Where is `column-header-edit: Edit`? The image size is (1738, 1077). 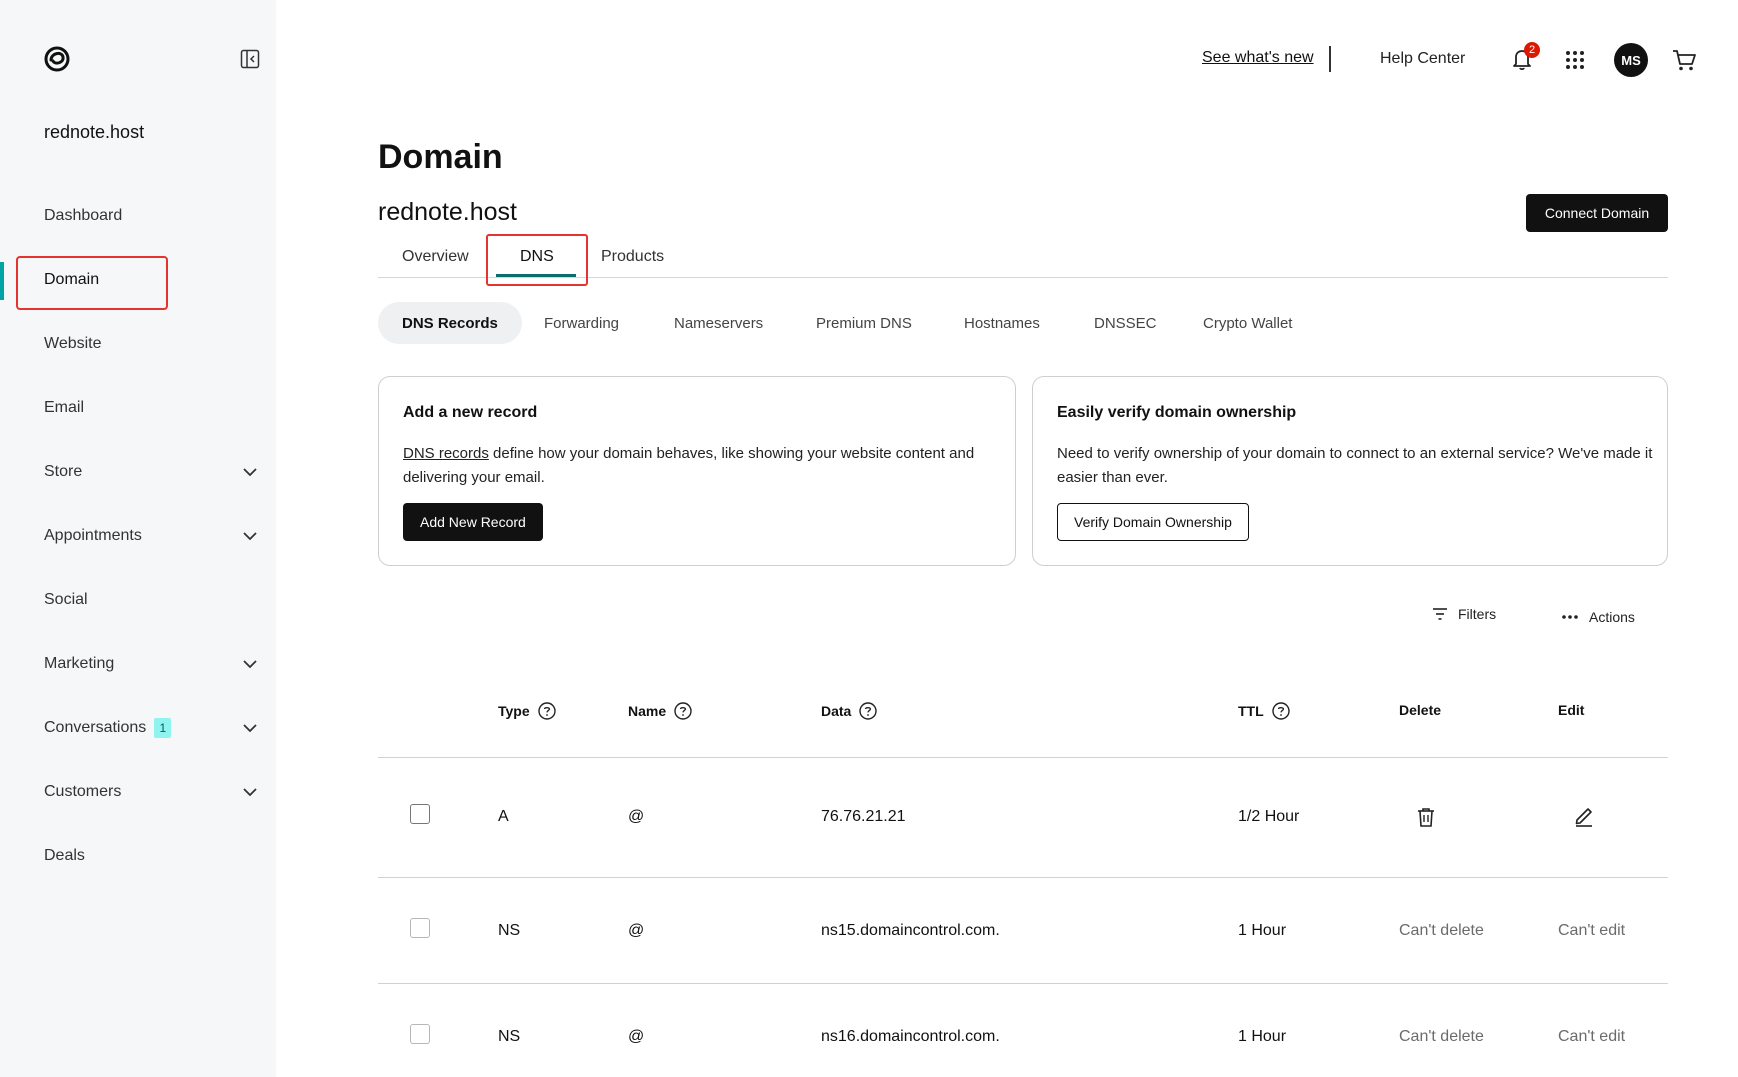
column-header-edit: Edit is located at coordinates (1571, 710).